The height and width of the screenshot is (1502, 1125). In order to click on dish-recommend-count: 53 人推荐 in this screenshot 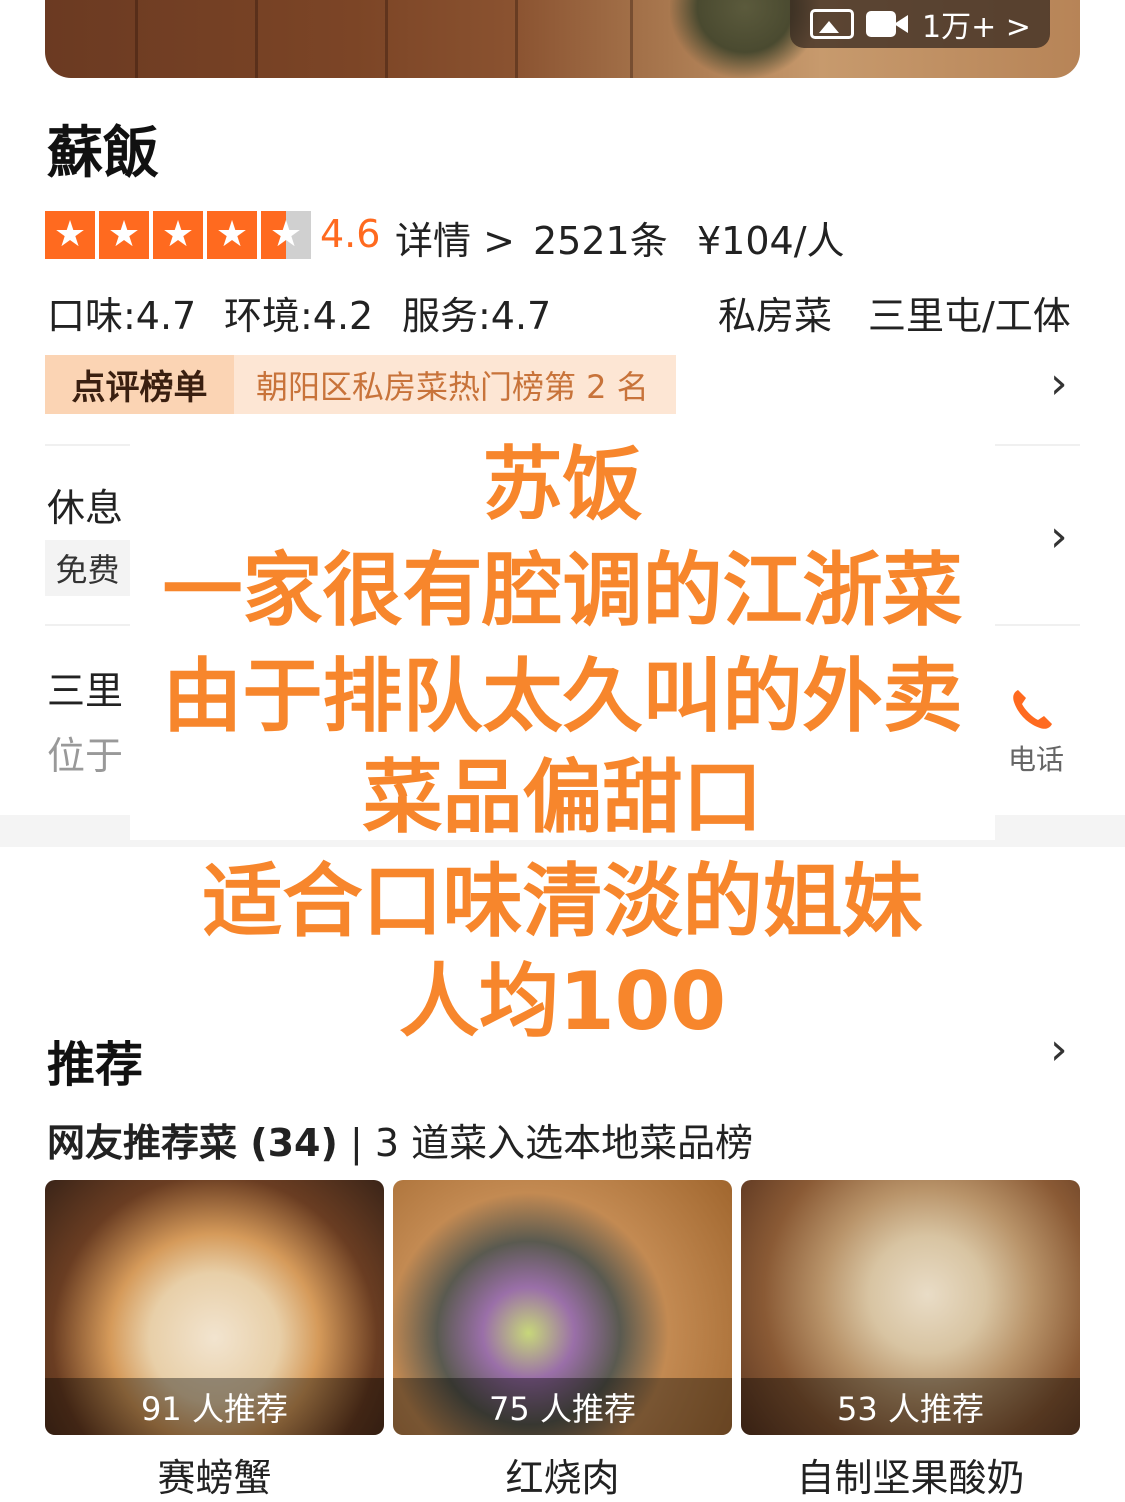, I will do `click(910, 1406)`.